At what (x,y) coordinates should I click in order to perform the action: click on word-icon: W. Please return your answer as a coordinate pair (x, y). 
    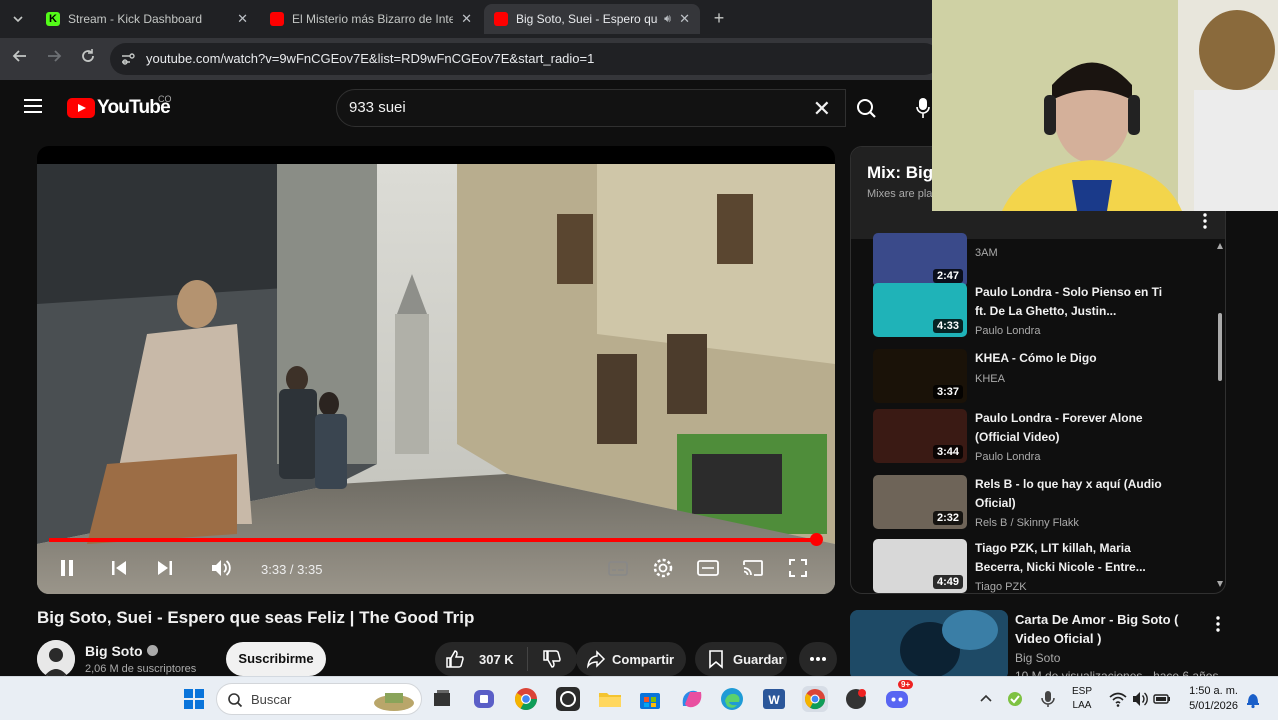
    Looking at the image, I should click on (774, 699).